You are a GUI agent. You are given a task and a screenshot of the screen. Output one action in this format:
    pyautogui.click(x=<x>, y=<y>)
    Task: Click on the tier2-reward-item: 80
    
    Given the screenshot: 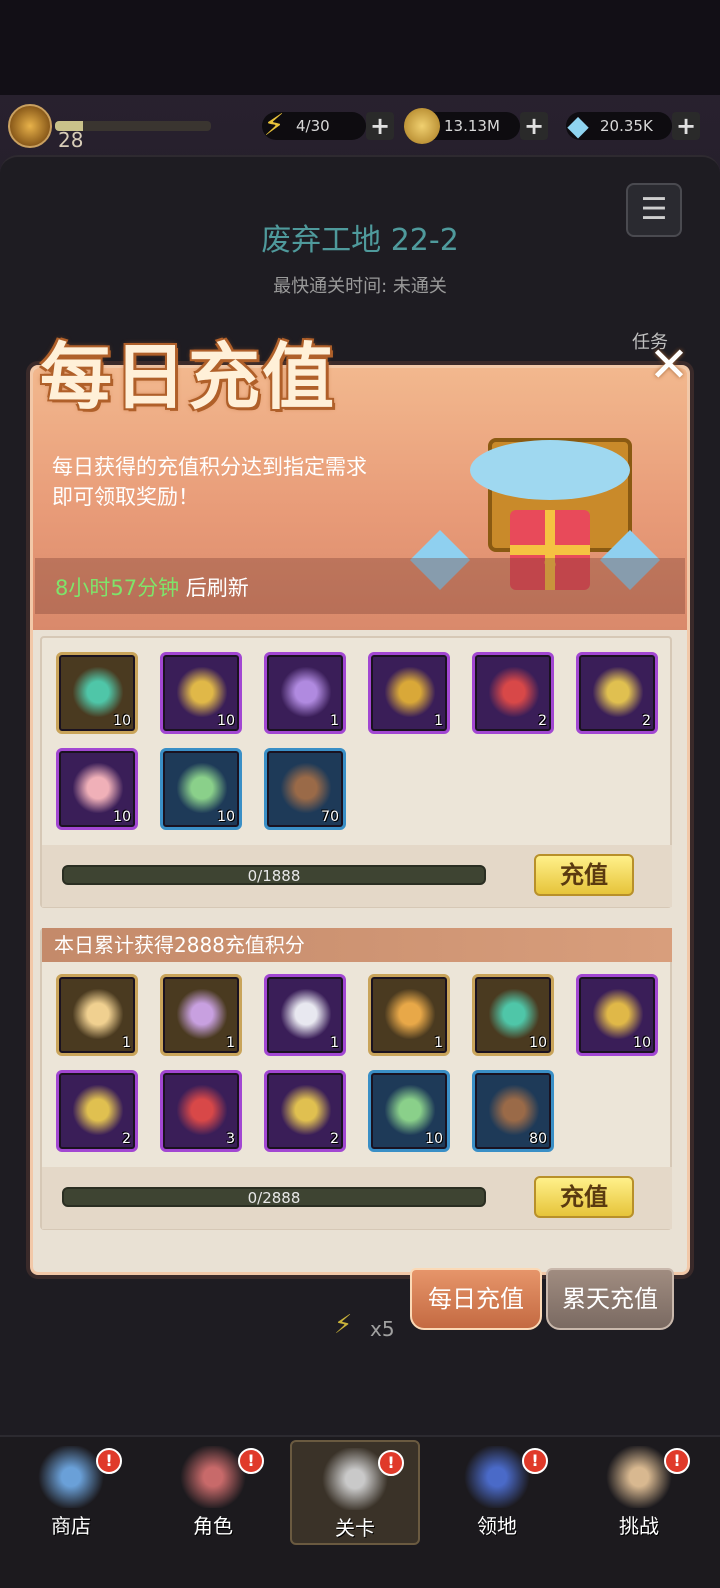 What is the action you would take?
    pyautogui.click(x=513, y=1111)
    